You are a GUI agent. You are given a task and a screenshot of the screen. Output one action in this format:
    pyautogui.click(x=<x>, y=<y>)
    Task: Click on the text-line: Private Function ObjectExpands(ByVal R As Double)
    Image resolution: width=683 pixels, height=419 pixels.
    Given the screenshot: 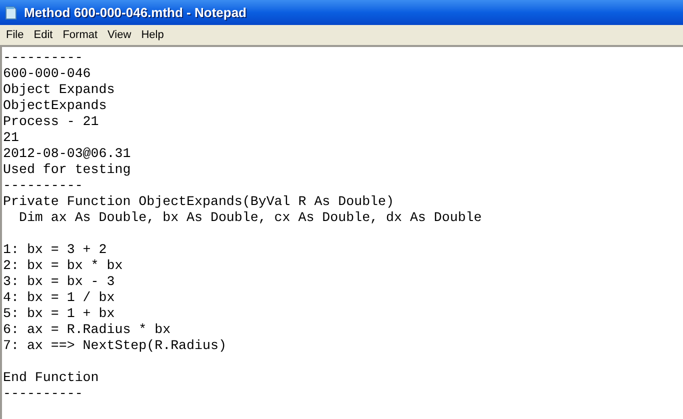 What is the action you would take?
    pyautogui.click(x=198, y=202)
    